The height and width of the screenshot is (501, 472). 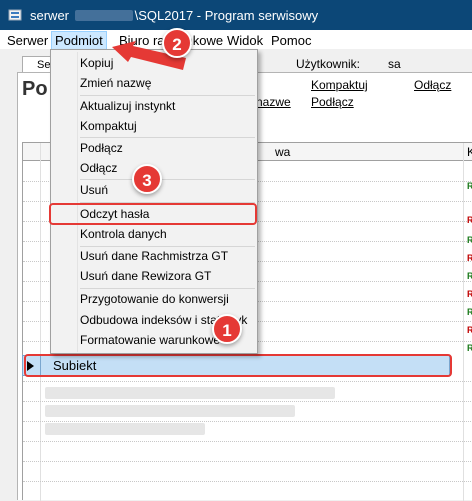 I want to click on step-badge-1: 1, so click(x=227, y=329).